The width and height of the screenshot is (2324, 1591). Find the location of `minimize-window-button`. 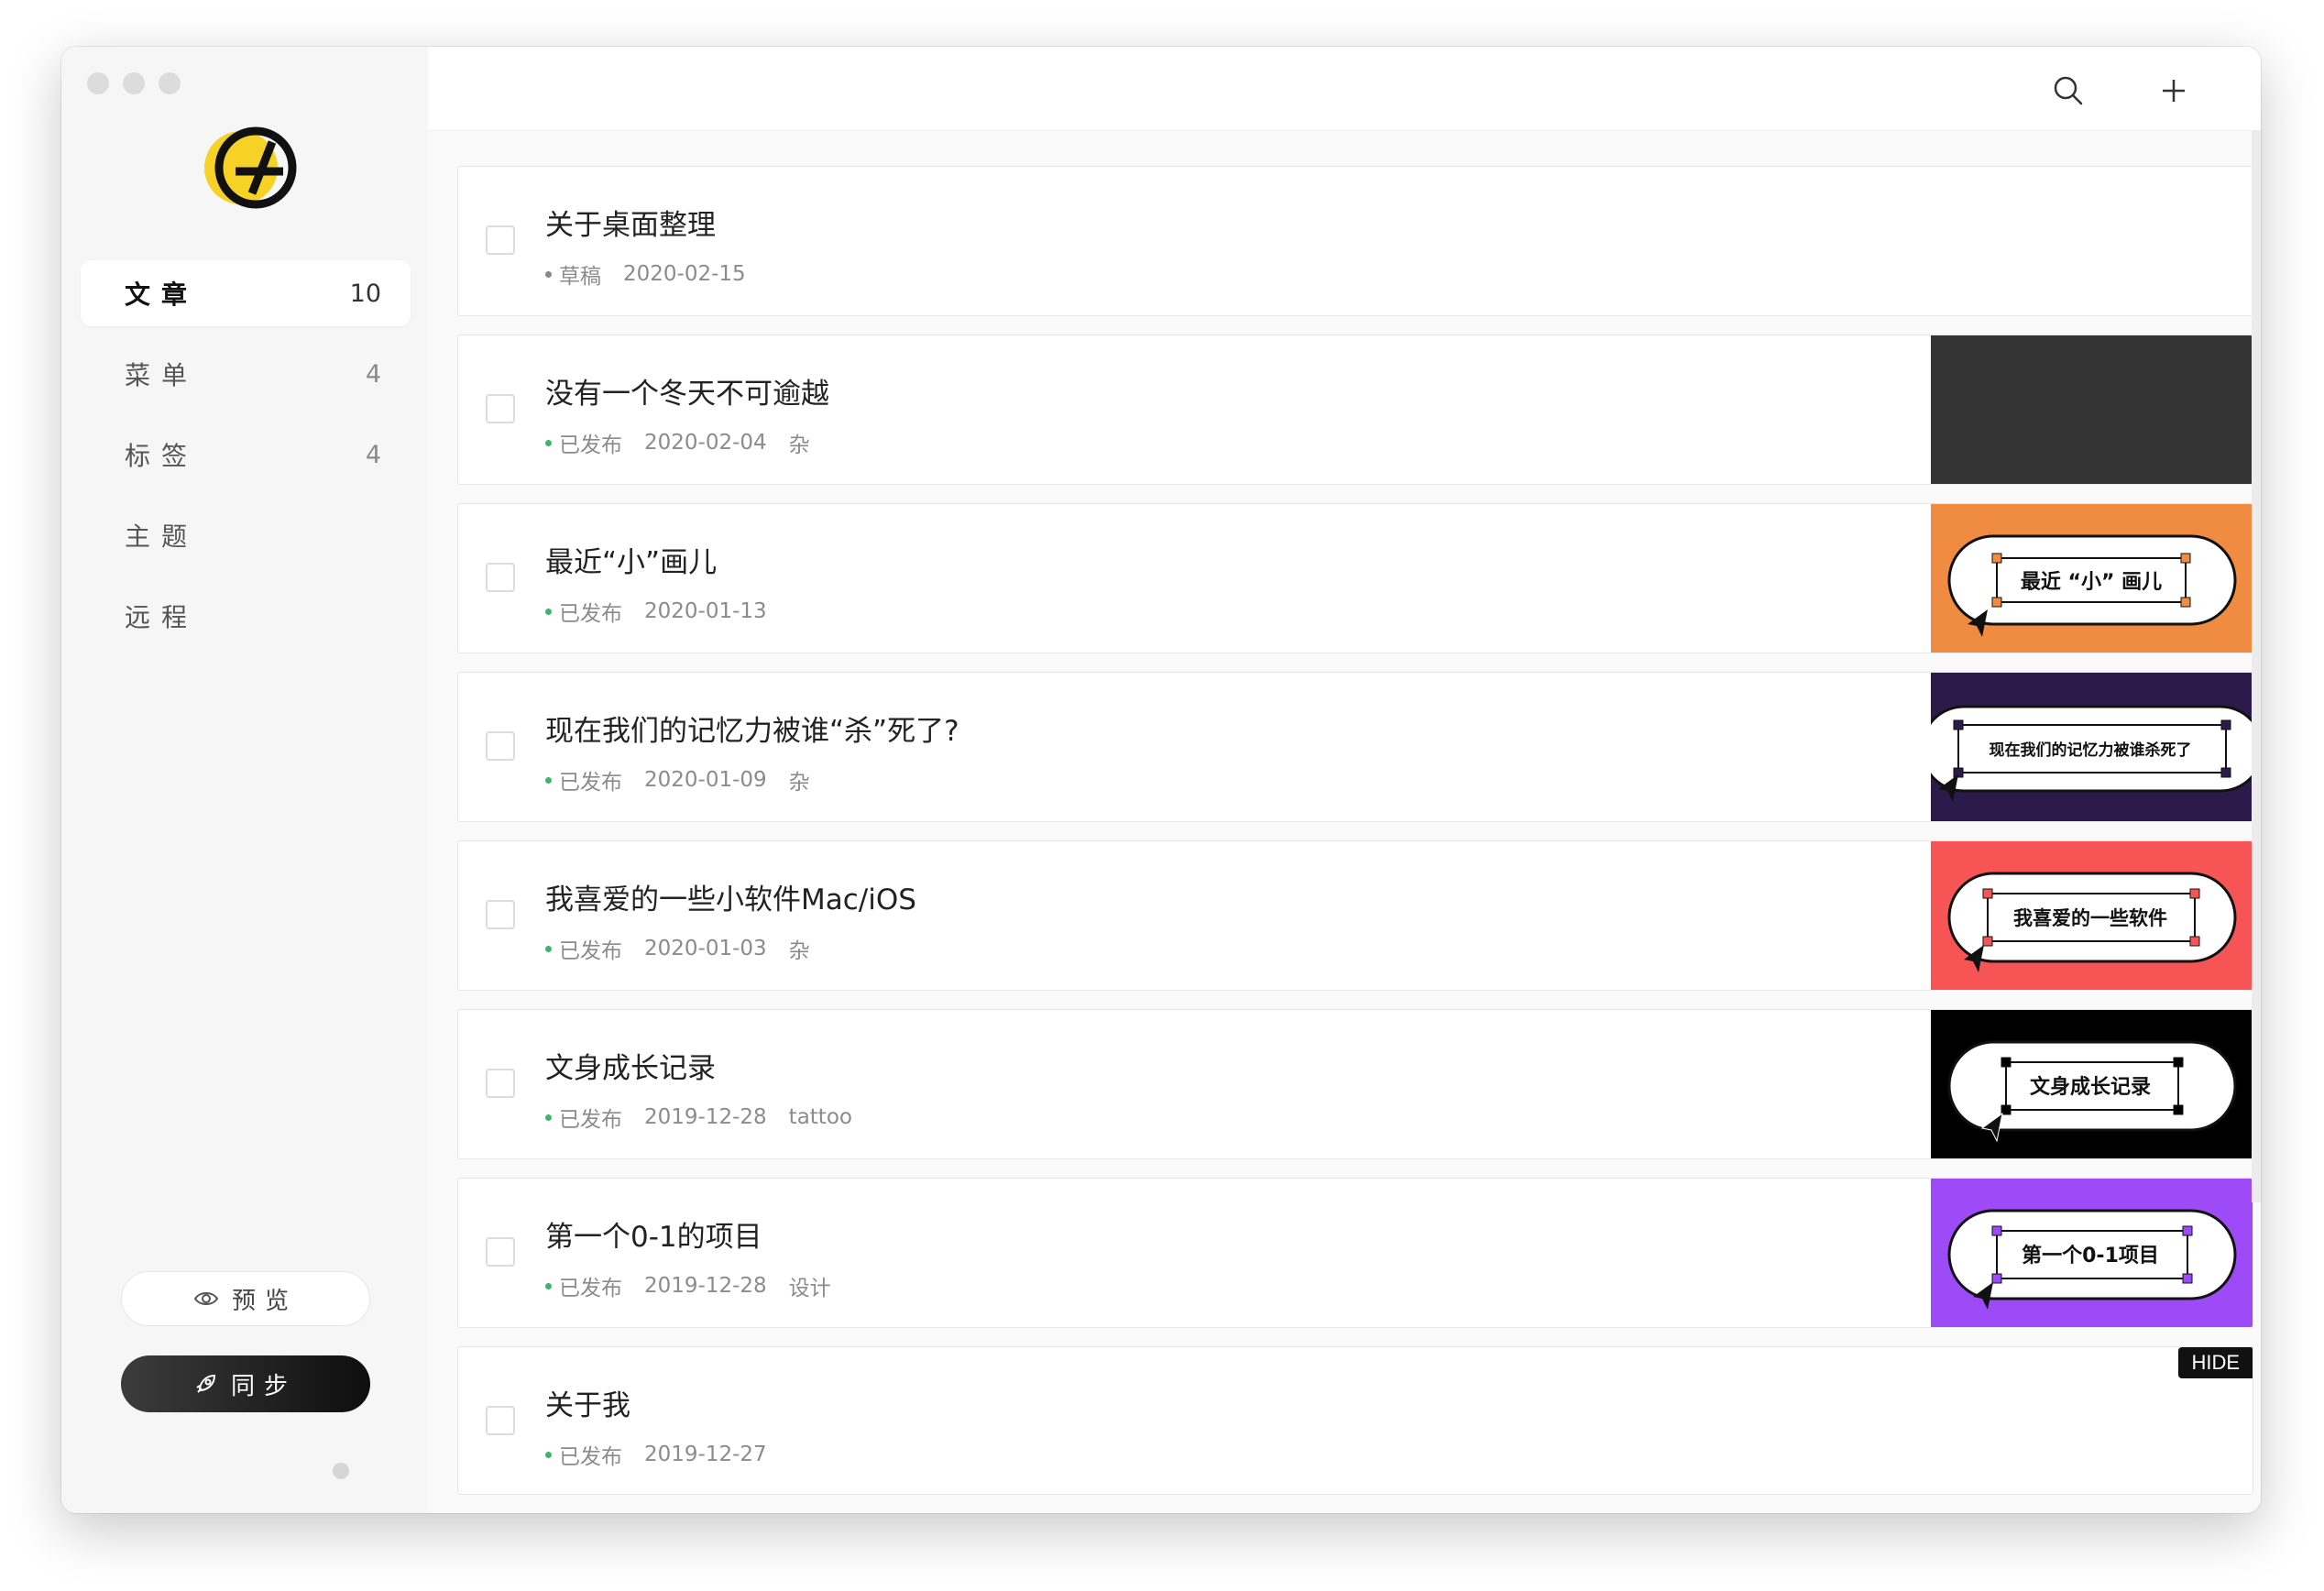

minimize-window-button is located at coordinates (134, 83).